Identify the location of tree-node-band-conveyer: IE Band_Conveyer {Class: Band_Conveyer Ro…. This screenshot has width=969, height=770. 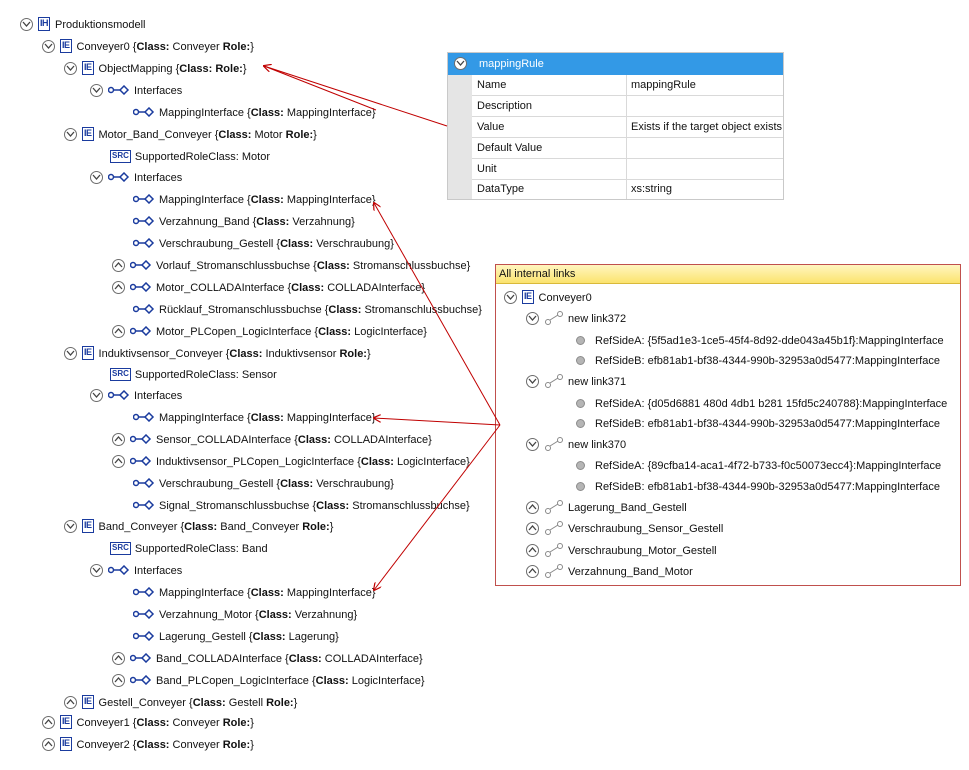
(198, 527).